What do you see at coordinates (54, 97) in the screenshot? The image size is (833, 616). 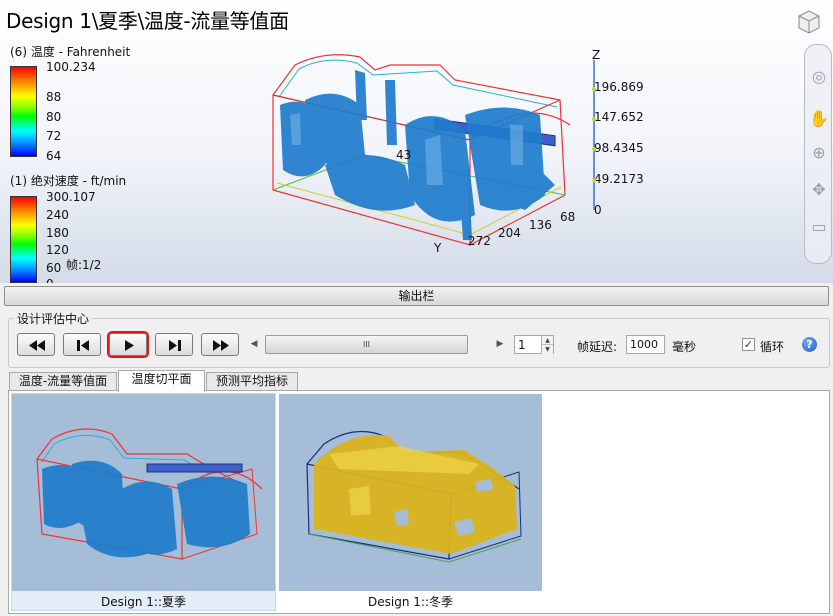 I see `temperature-label: 88` at bounding box center [54, 97].